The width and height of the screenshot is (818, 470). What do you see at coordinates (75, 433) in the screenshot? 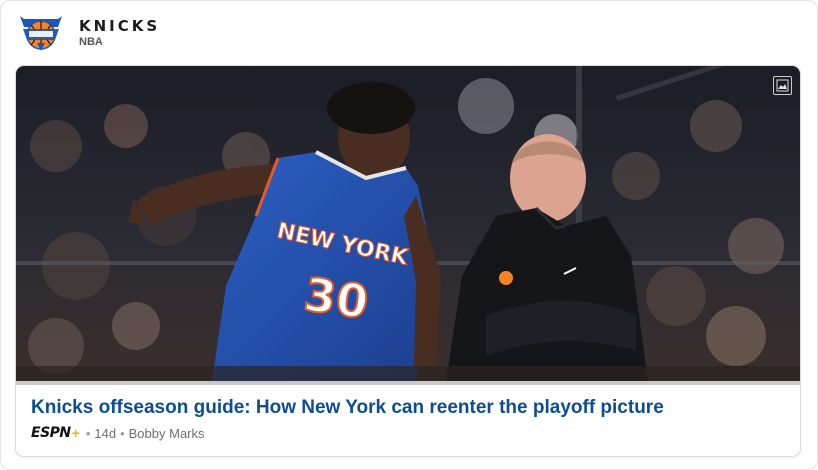
I see `espn-plus-badge: +` at bounding box center [75, 433].